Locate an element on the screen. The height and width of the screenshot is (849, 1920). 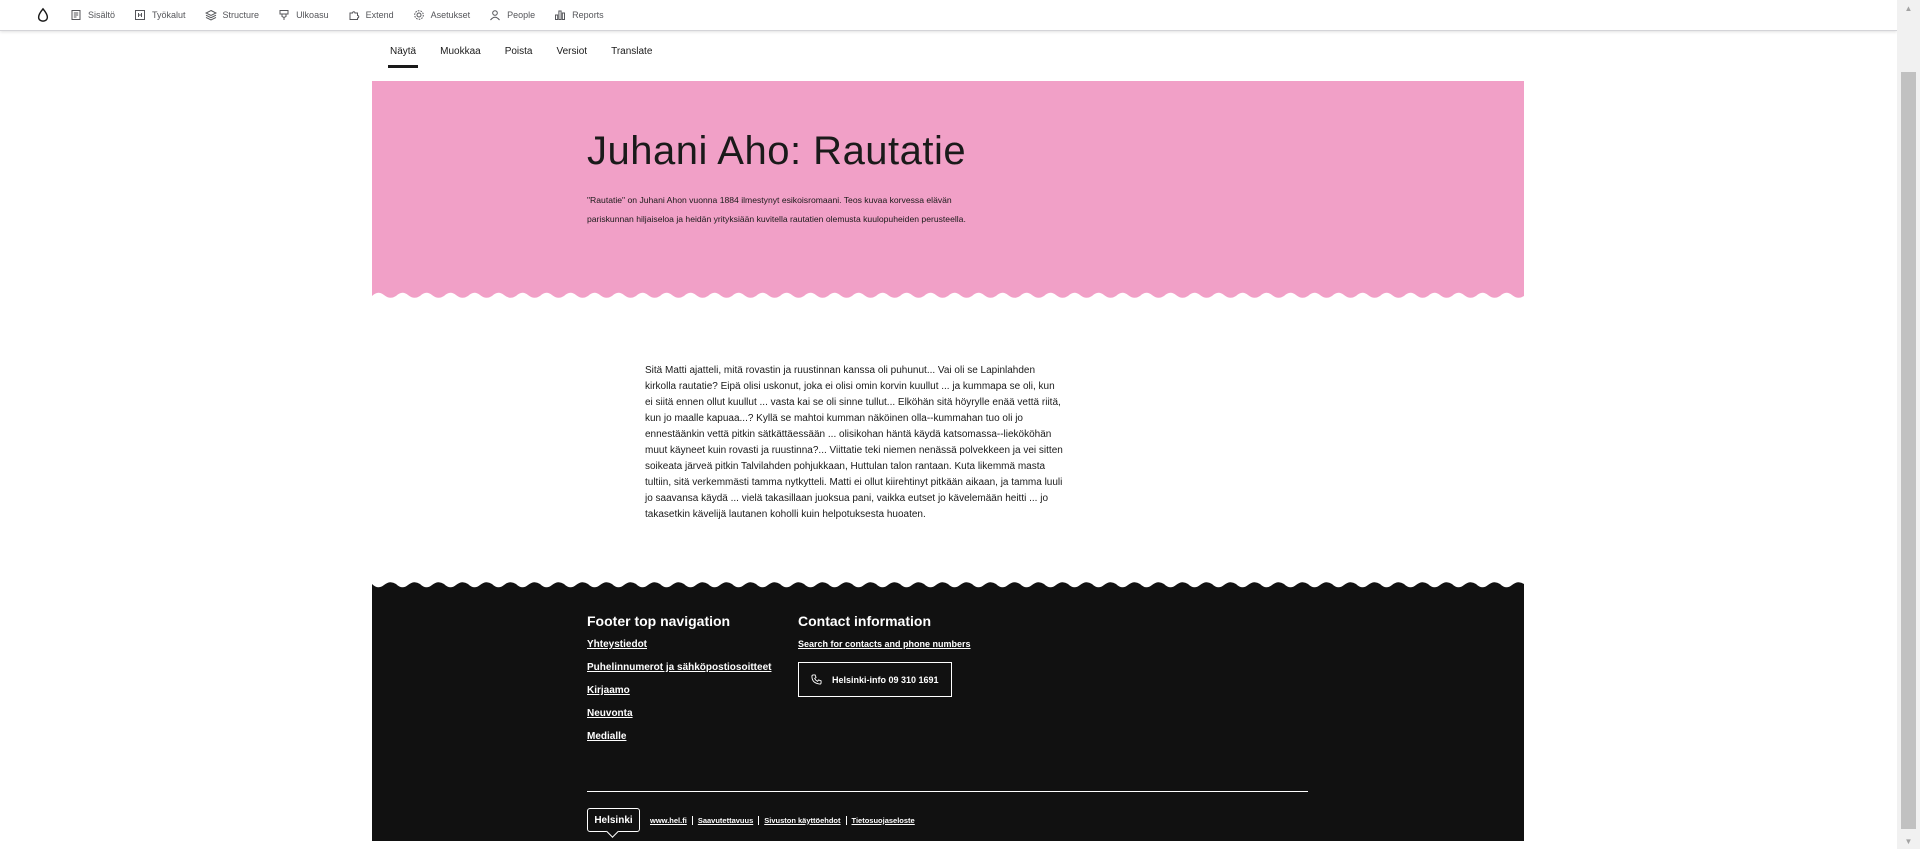
bottom-link-helfi: www.hel.fi is located at coordinates (668, 820).